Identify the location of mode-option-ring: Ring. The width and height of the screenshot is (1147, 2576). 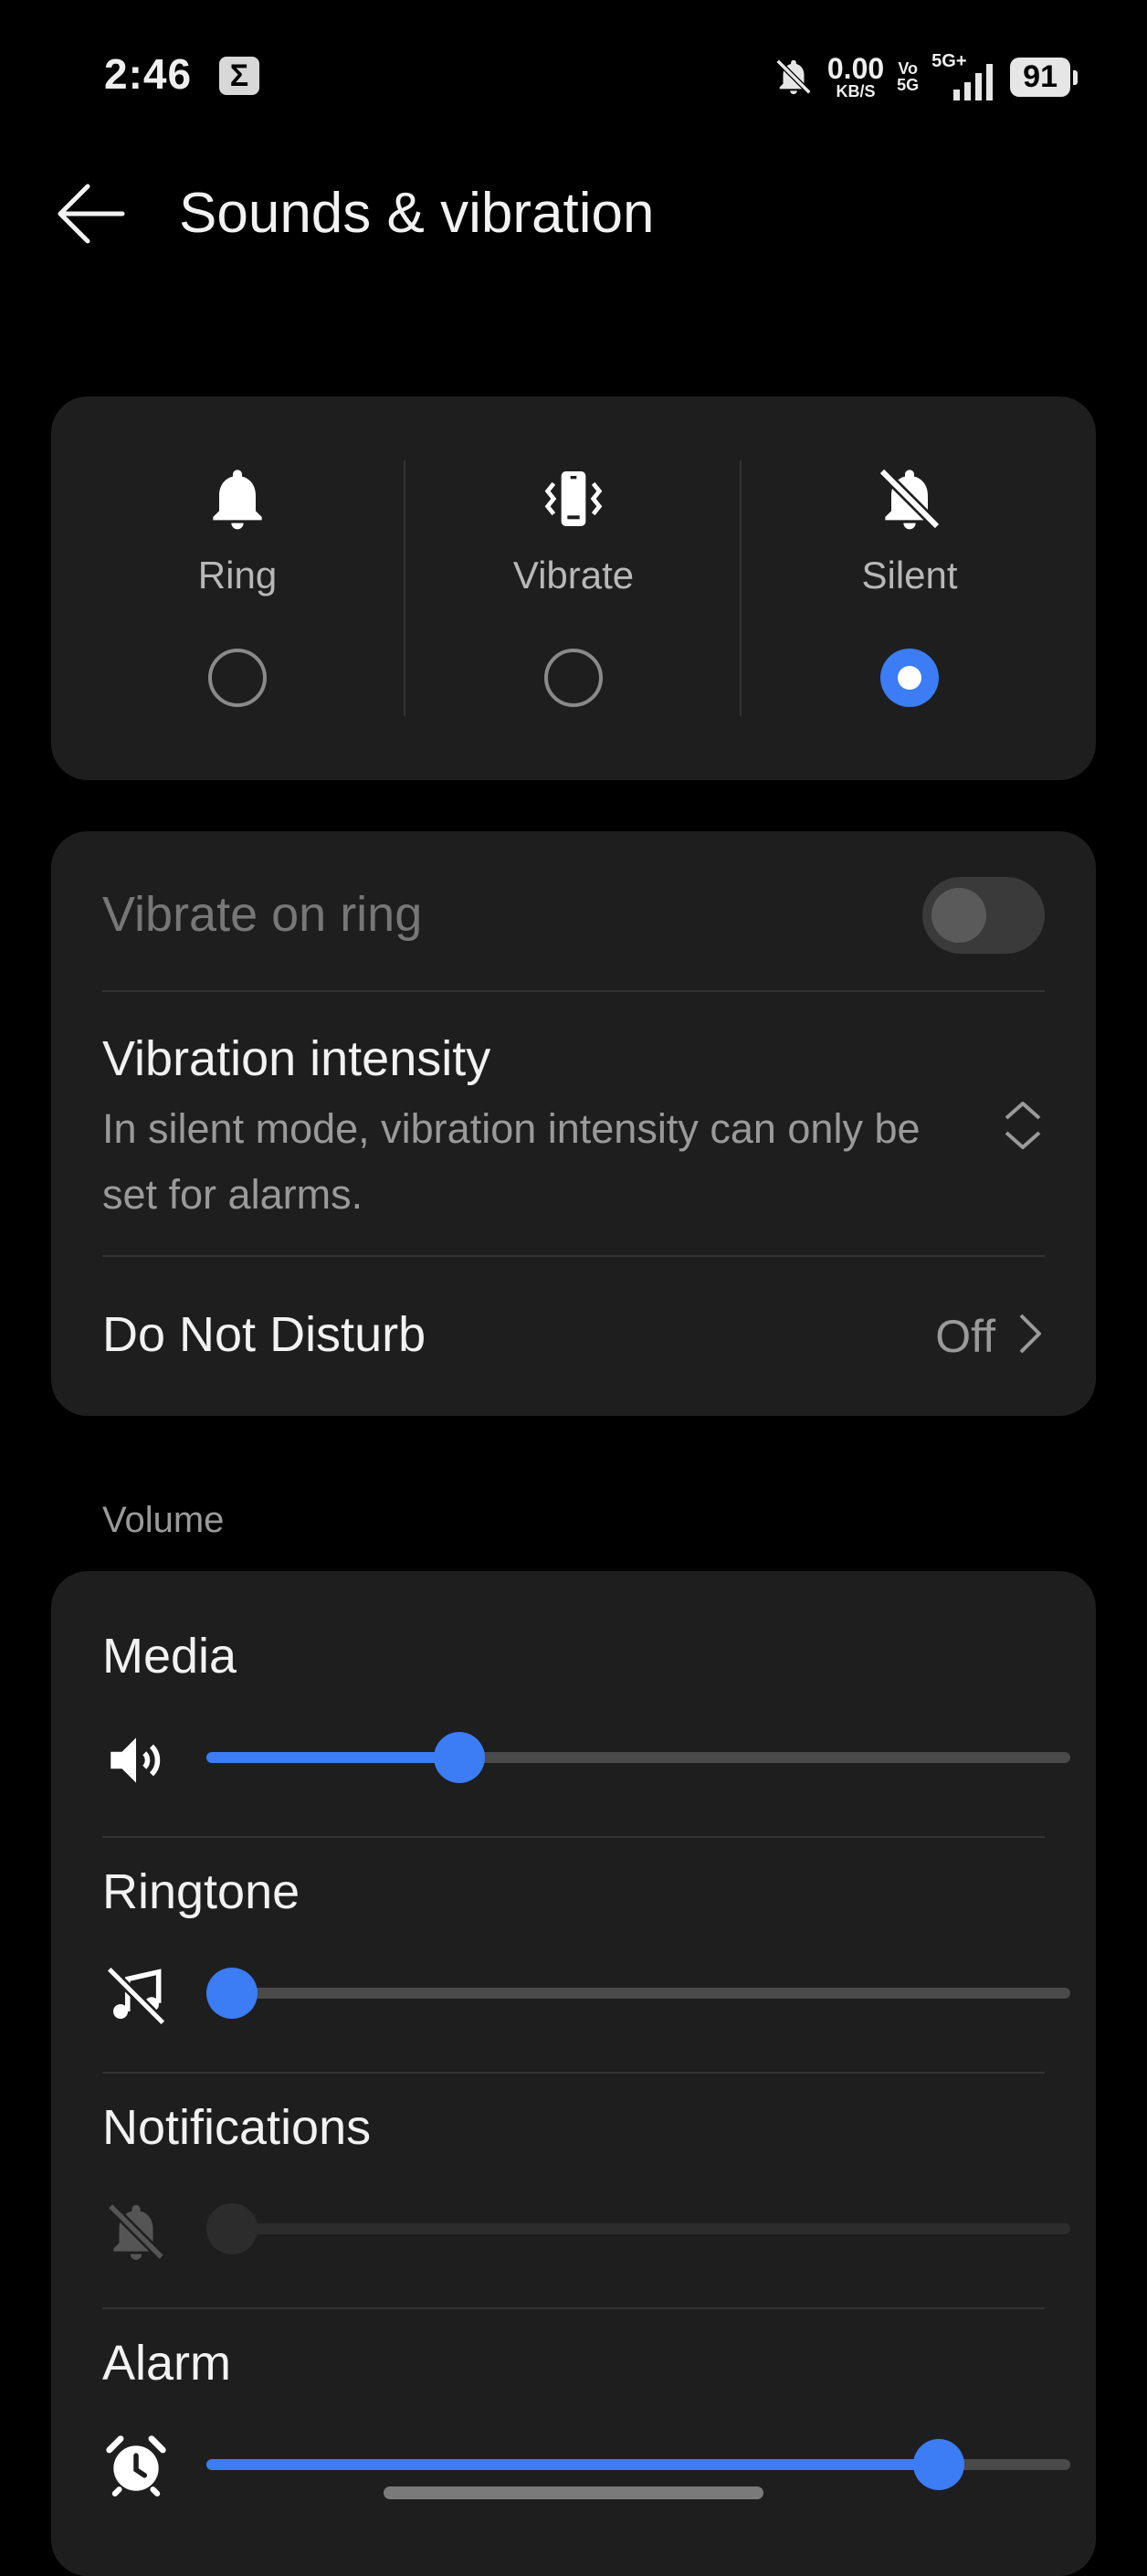
(237, 588).